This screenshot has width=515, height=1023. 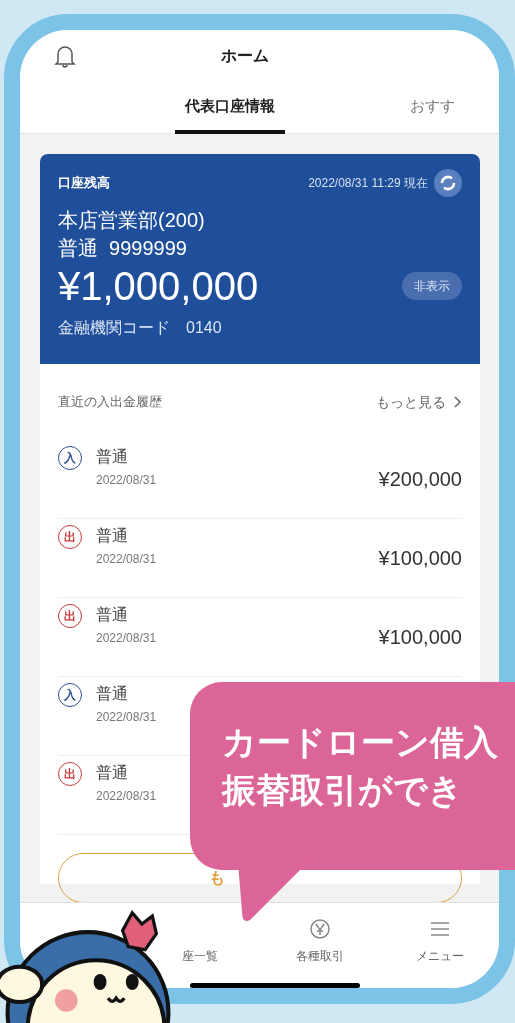 I want to click on bell-icon, so click(x=65, y=56).